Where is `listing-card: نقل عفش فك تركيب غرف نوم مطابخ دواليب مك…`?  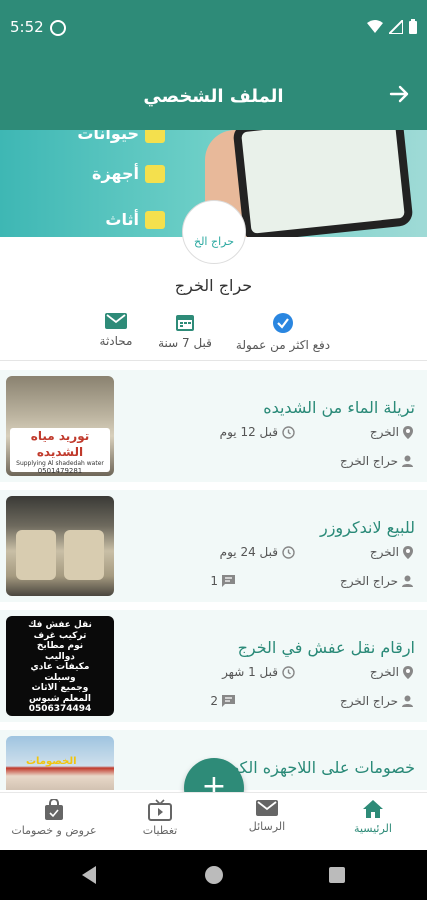
listing-card: نقل عفش فك تركيب غرف نوم مطابخ دواليب مك… is located at coordinates (213, 666).